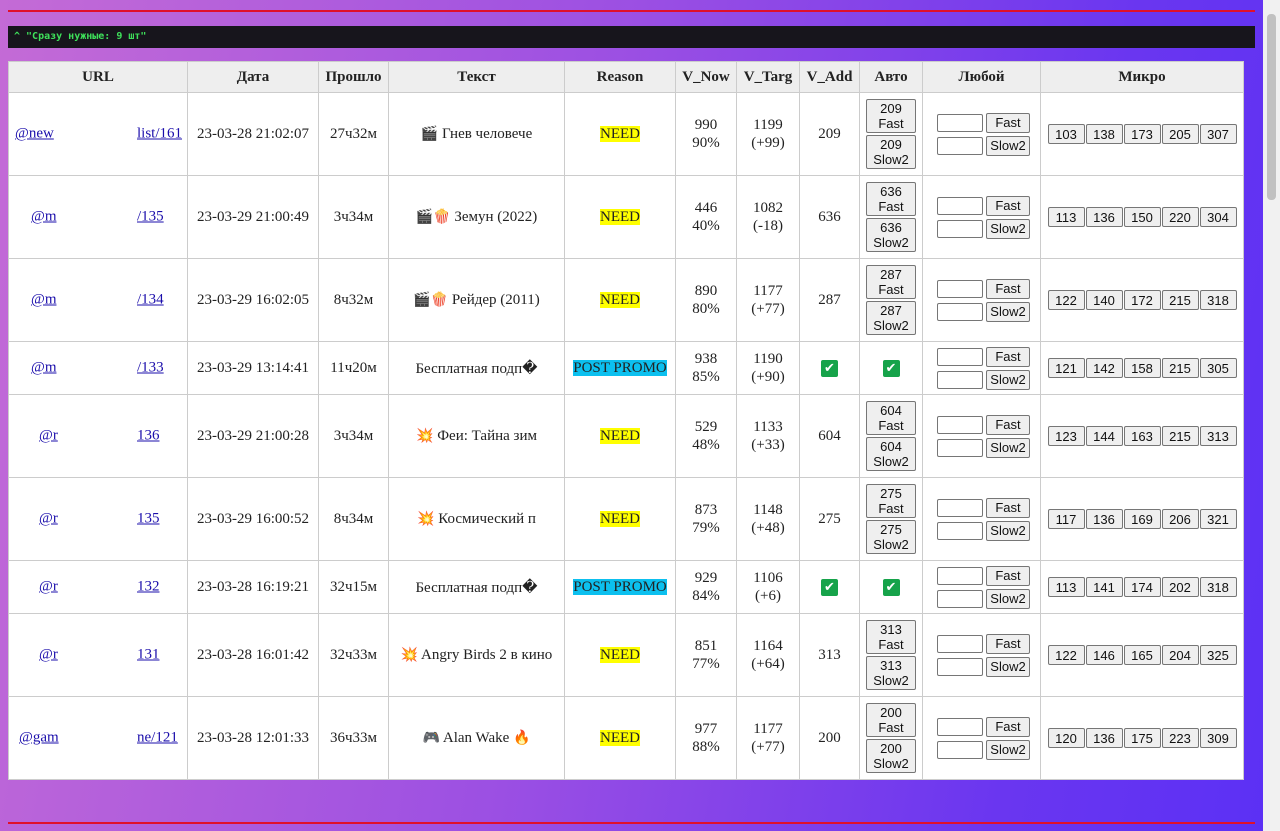 The width and height of the screenshot is (1280, 831). What do you see at coordinates (1218, 519) in the screenshot?
I see `micro-button: 321` at bounding box center [1218, 519].